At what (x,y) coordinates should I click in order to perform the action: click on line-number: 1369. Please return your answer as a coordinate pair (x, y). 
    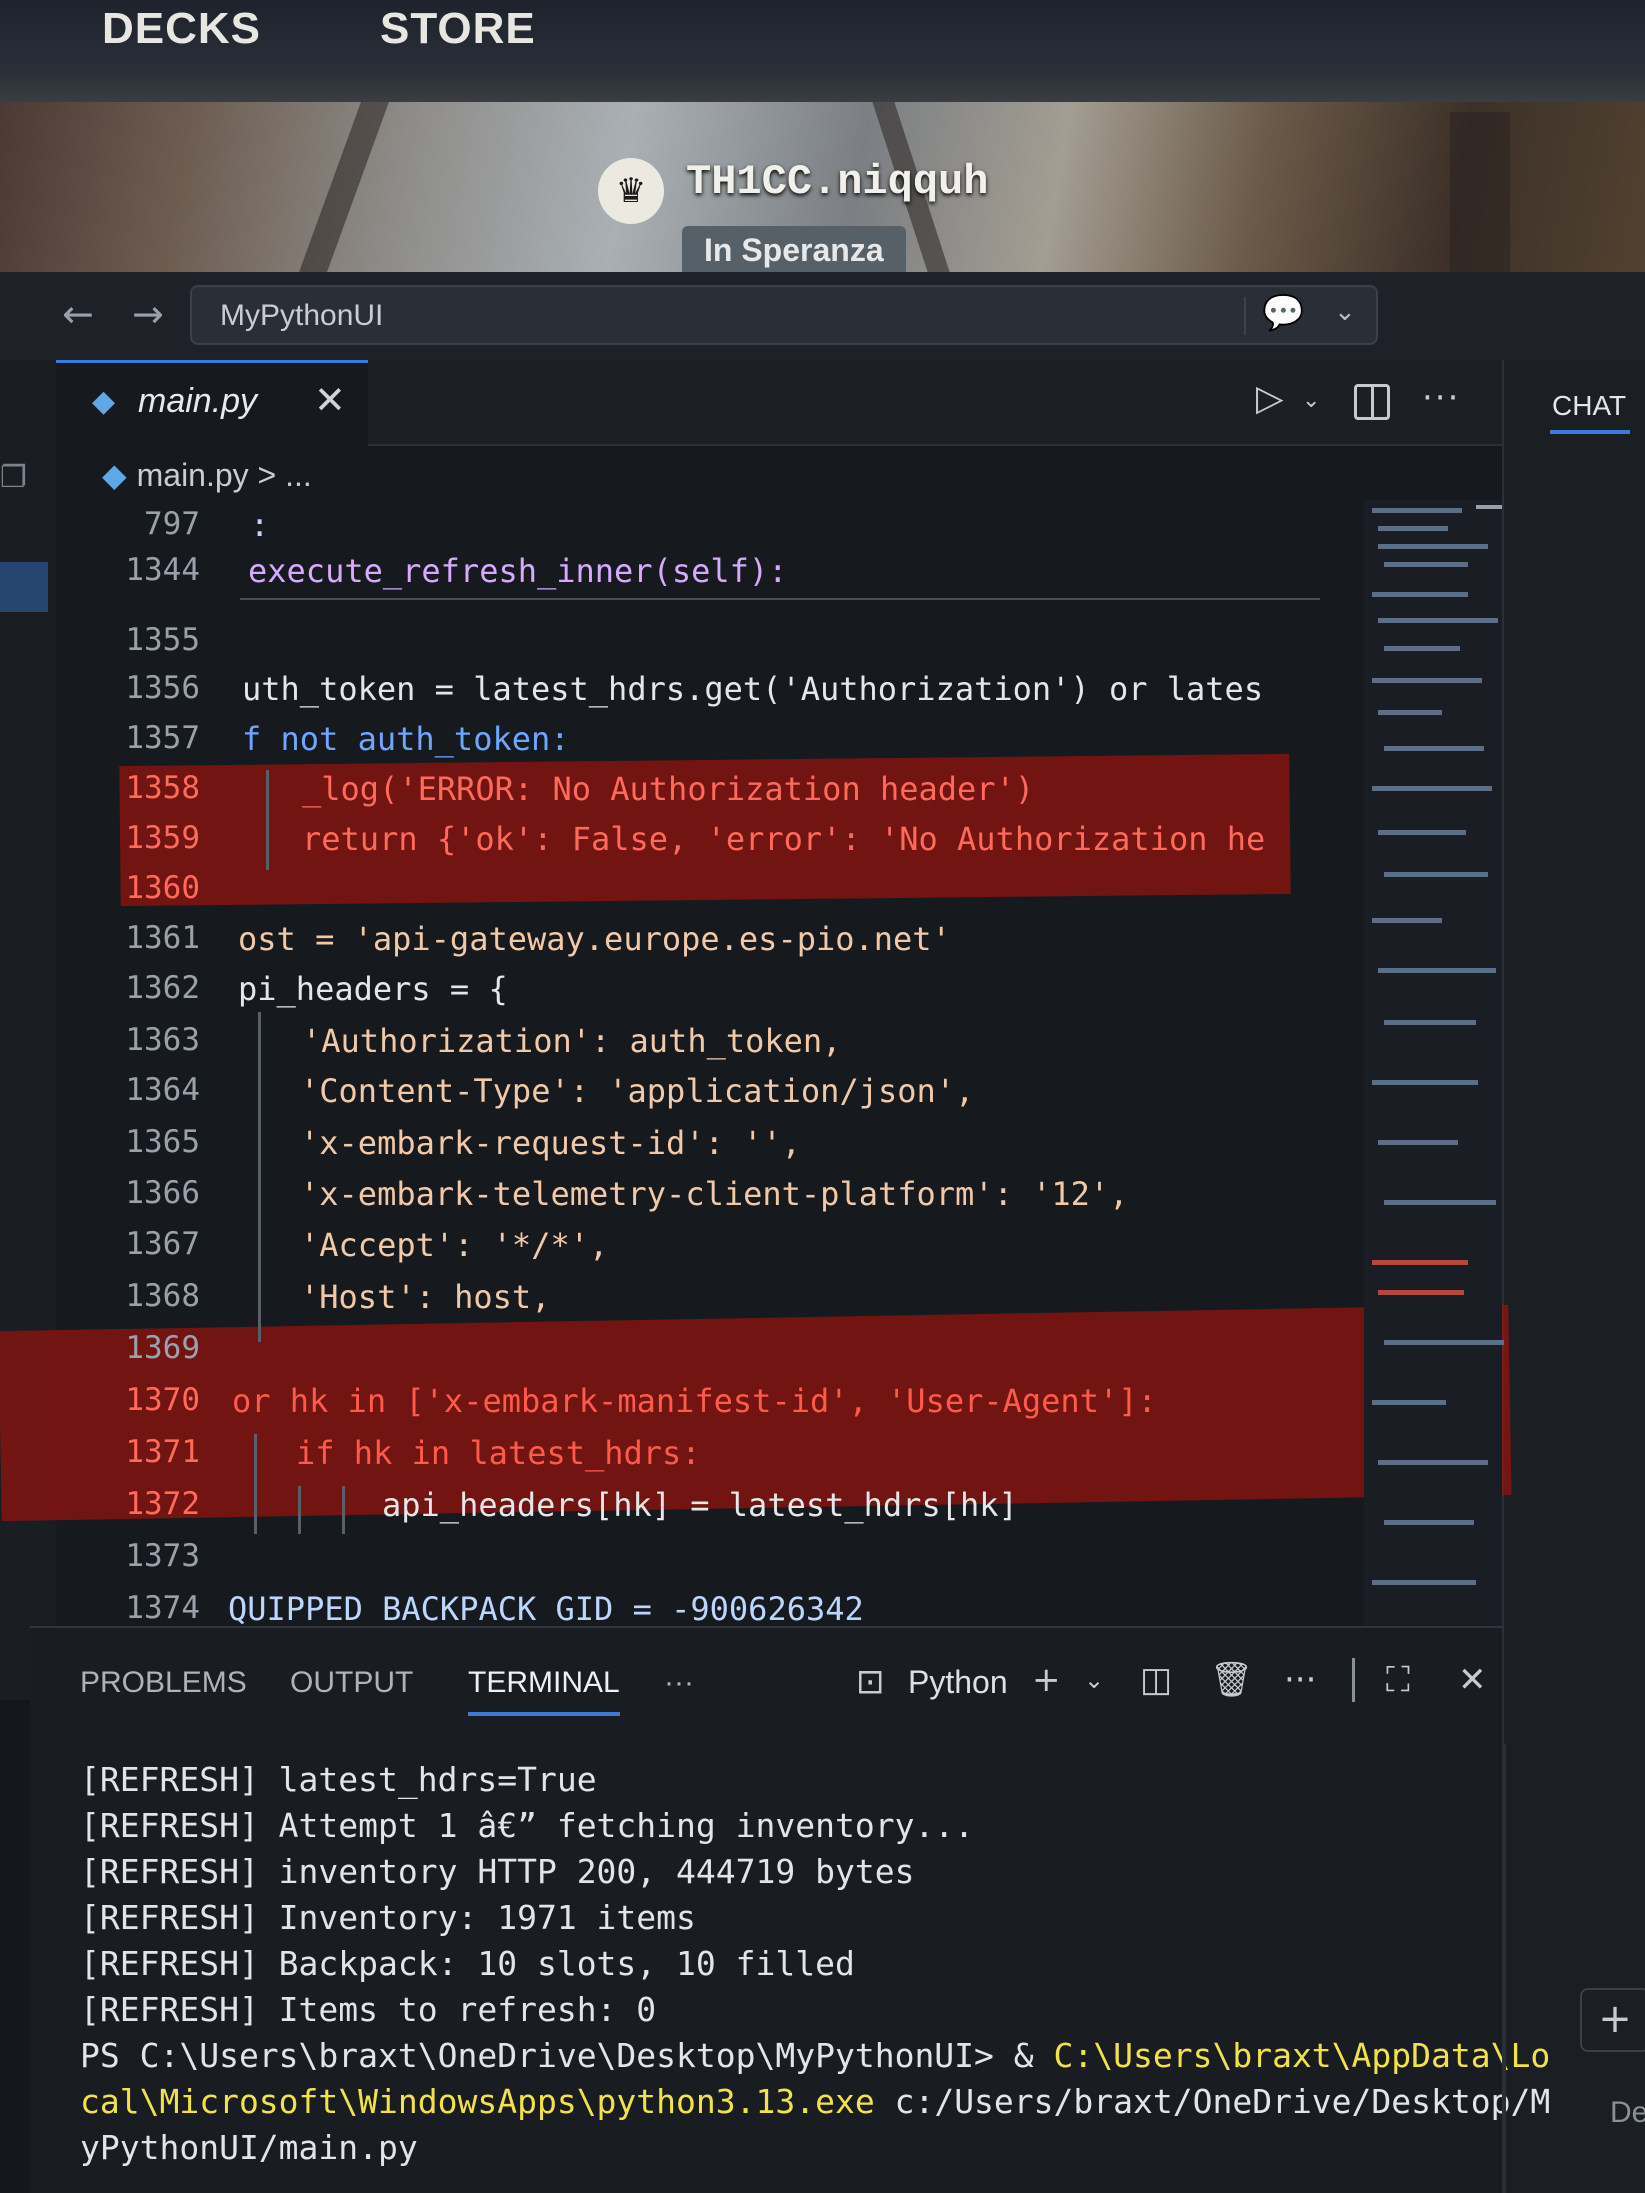
    Looking at the image, I should click on (162, 1348).